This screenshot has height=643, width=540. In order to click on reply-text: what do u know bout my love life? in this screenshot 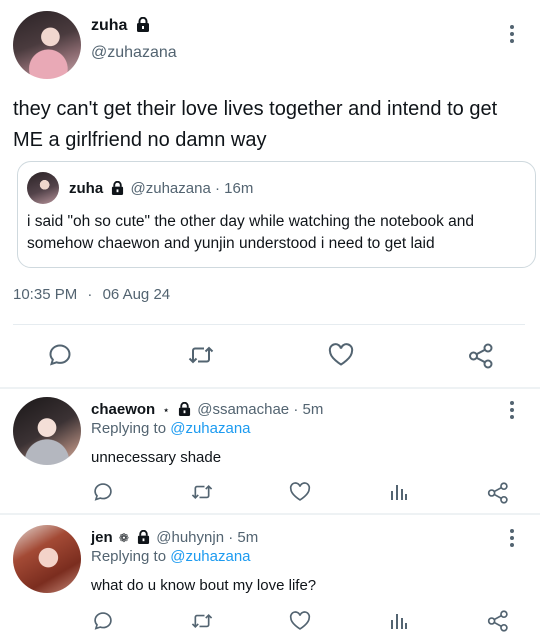, I will do `click(204, 585)`.